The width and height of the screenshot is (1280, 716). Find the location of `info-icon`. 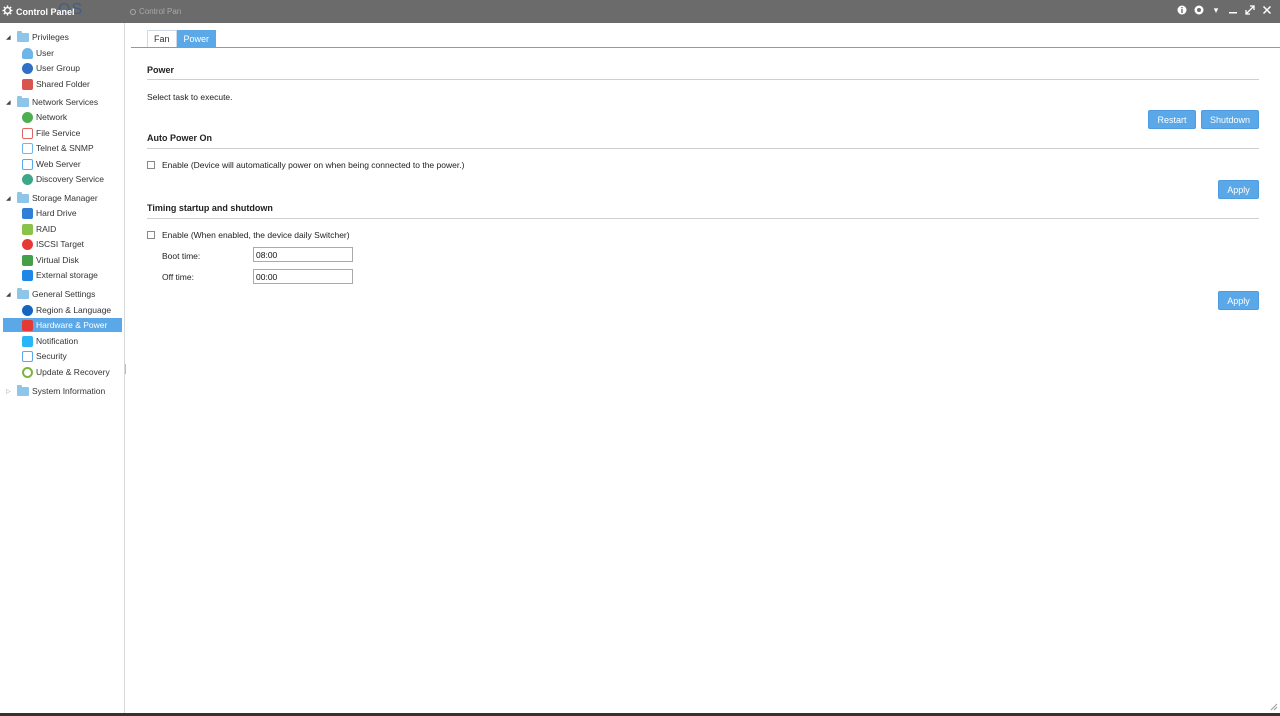

info-icon is located at coordinates (1182, 10).